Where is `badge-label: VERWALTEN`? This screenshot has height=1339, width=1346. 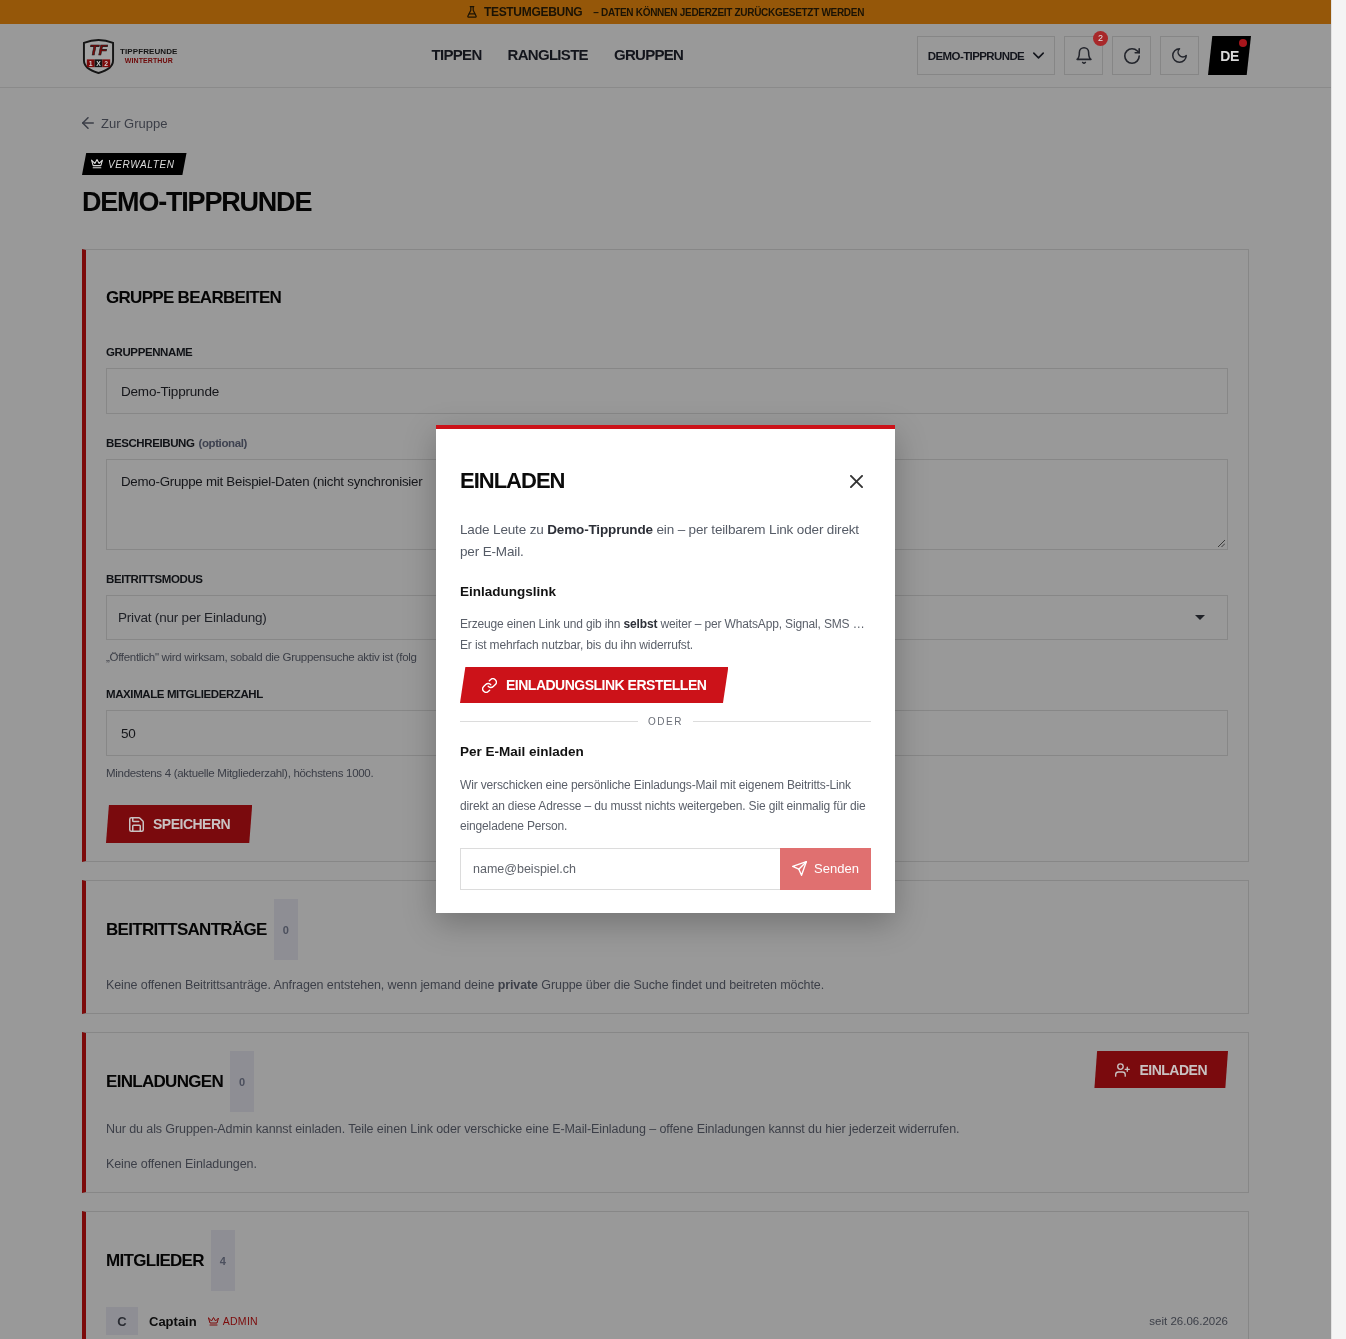 badge-label: VERWALTEN is located at coordinates (141, 164).